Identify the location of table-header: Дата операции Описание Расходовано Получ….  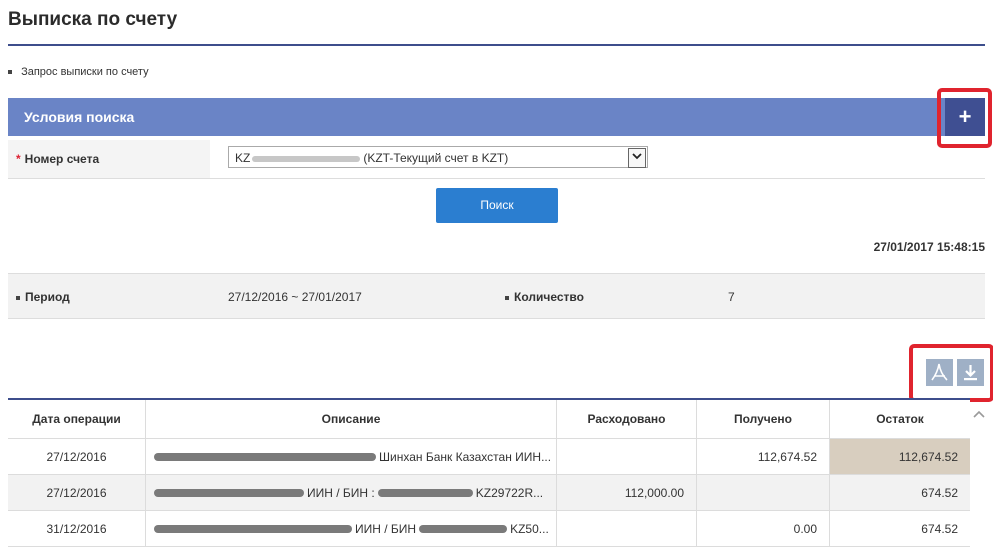
(489, 419).